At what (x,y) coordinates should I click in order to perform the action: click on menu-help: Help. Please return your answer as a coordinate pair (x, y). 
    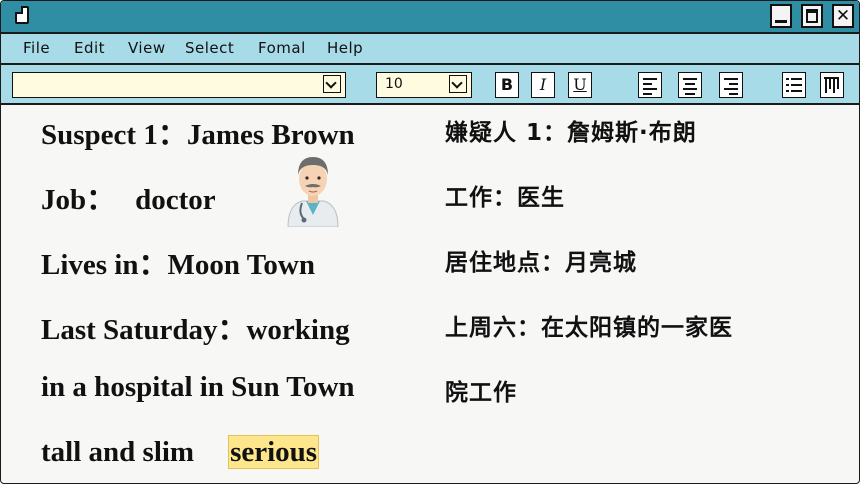
    Looking at the image, I should click on (345, 48).